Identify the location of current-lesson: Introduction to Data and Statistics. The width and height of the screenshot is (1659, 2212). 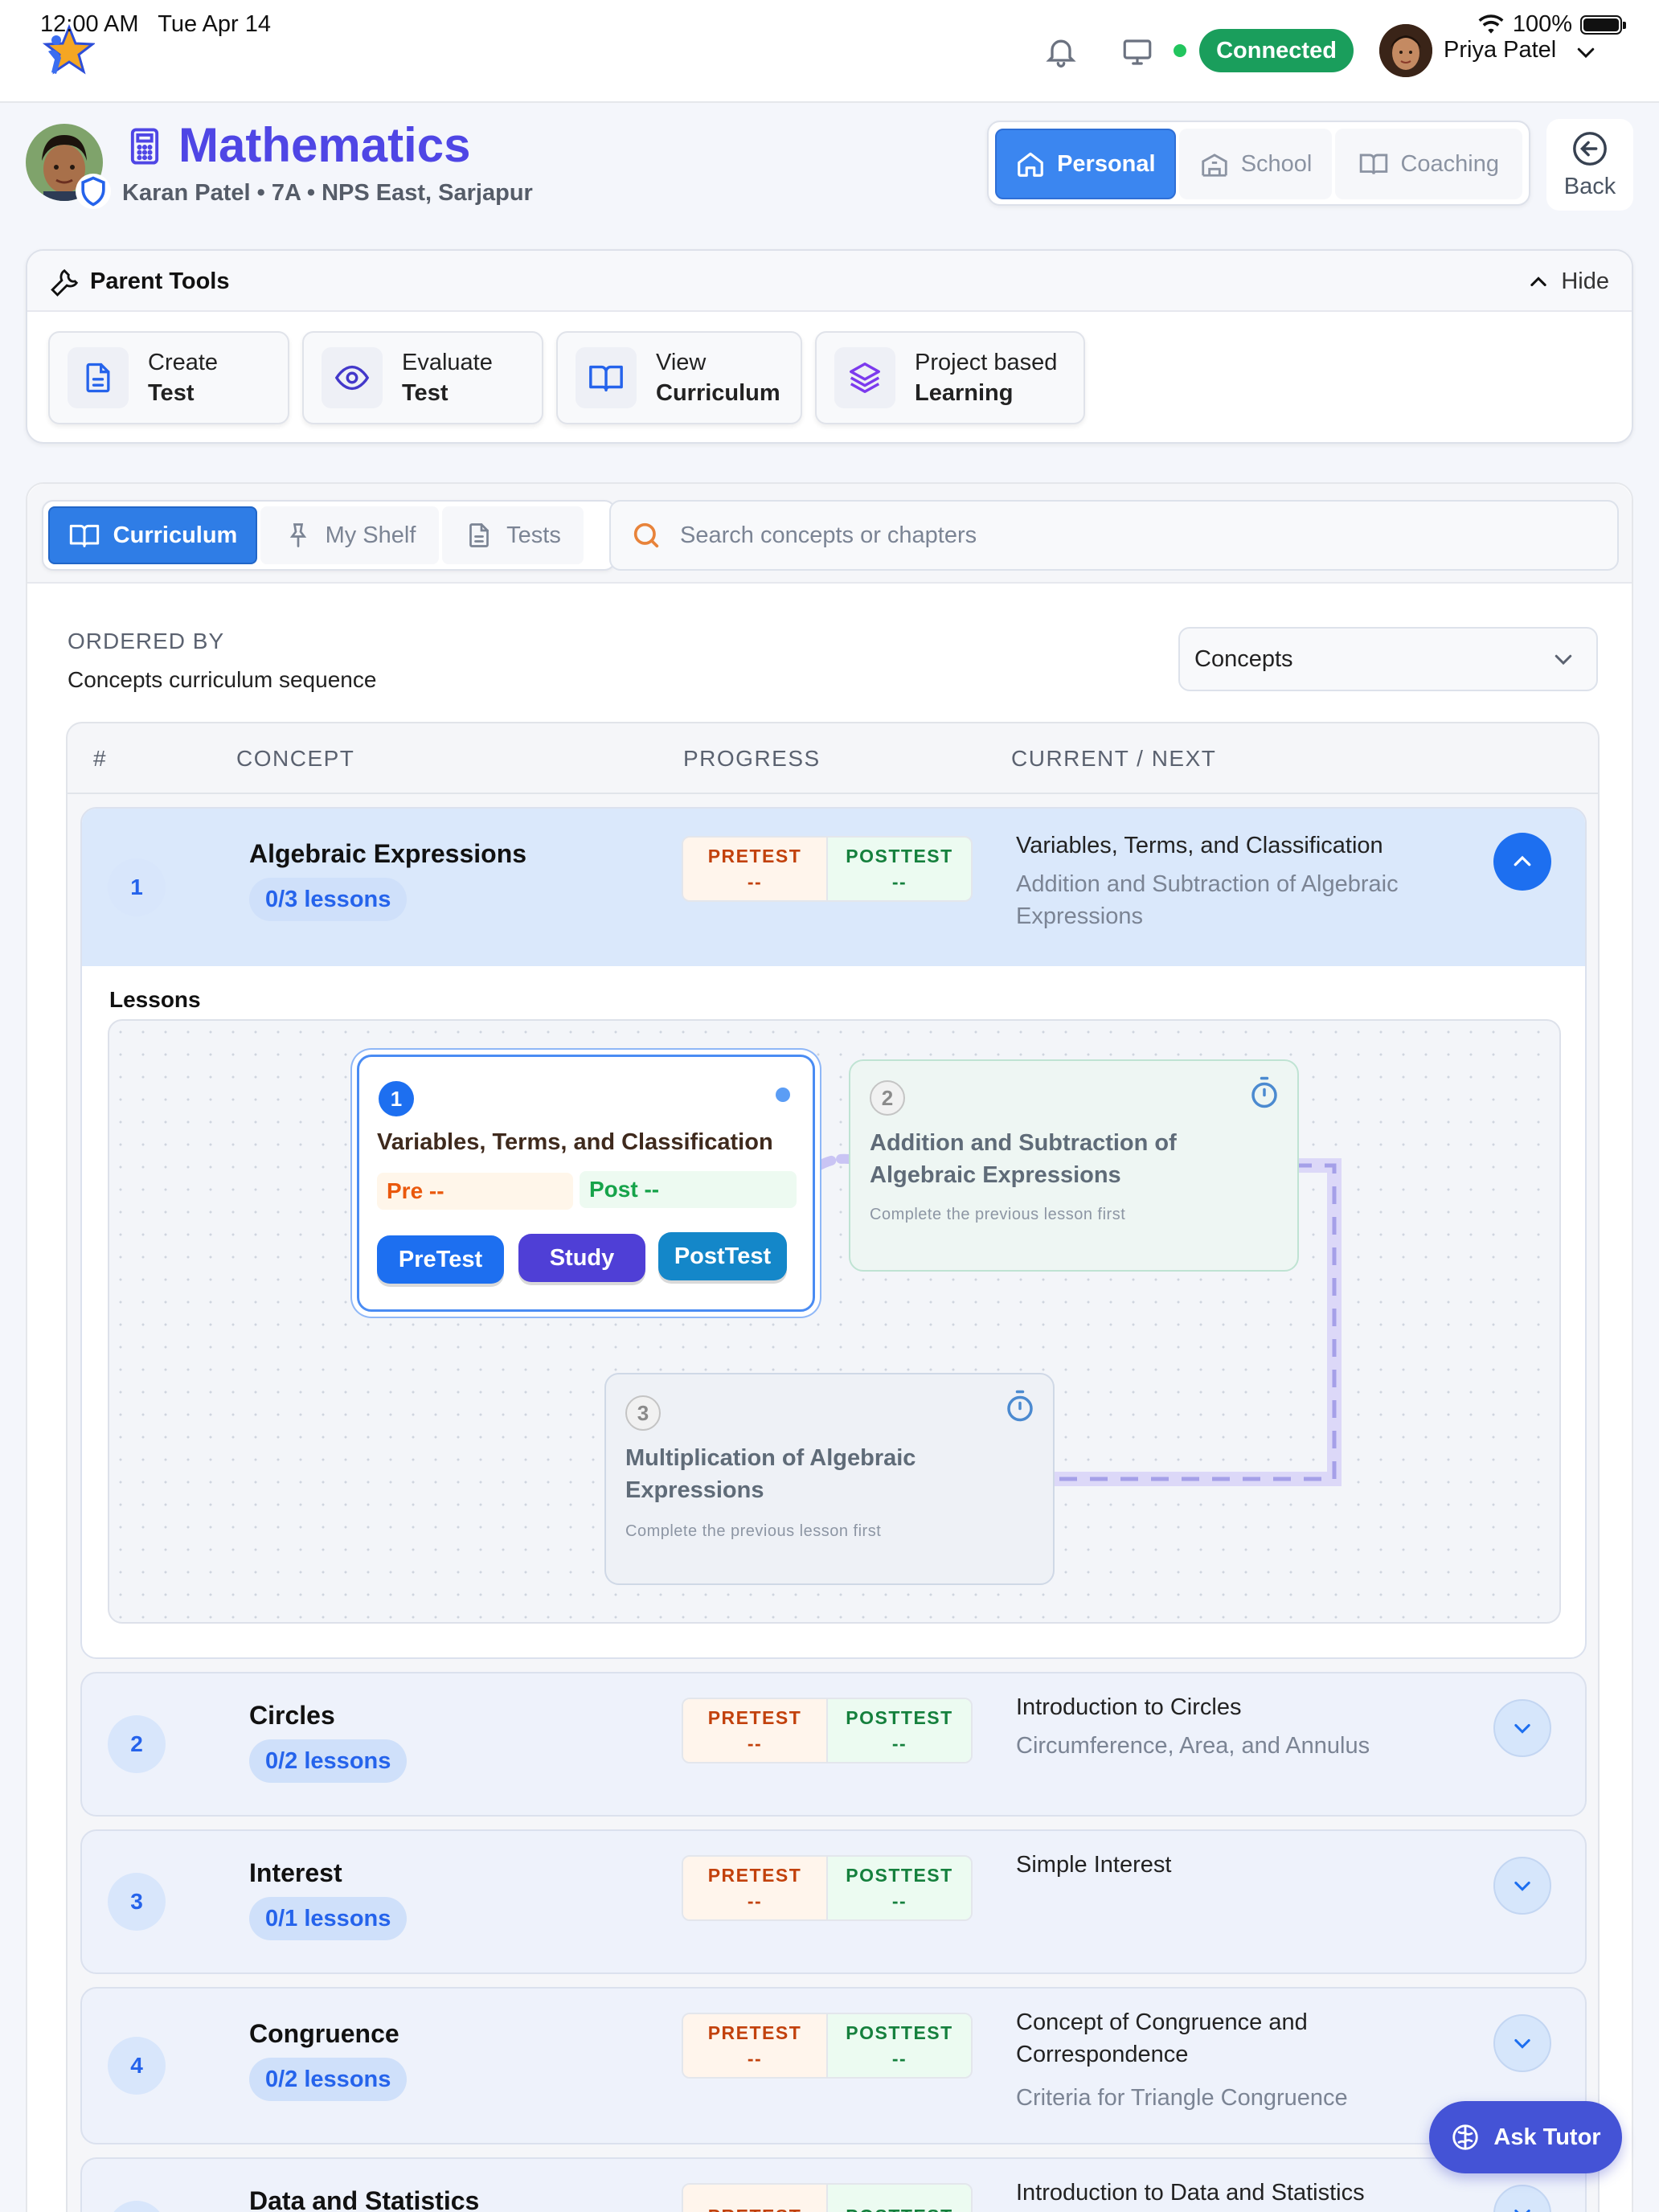
(1190, 2193).